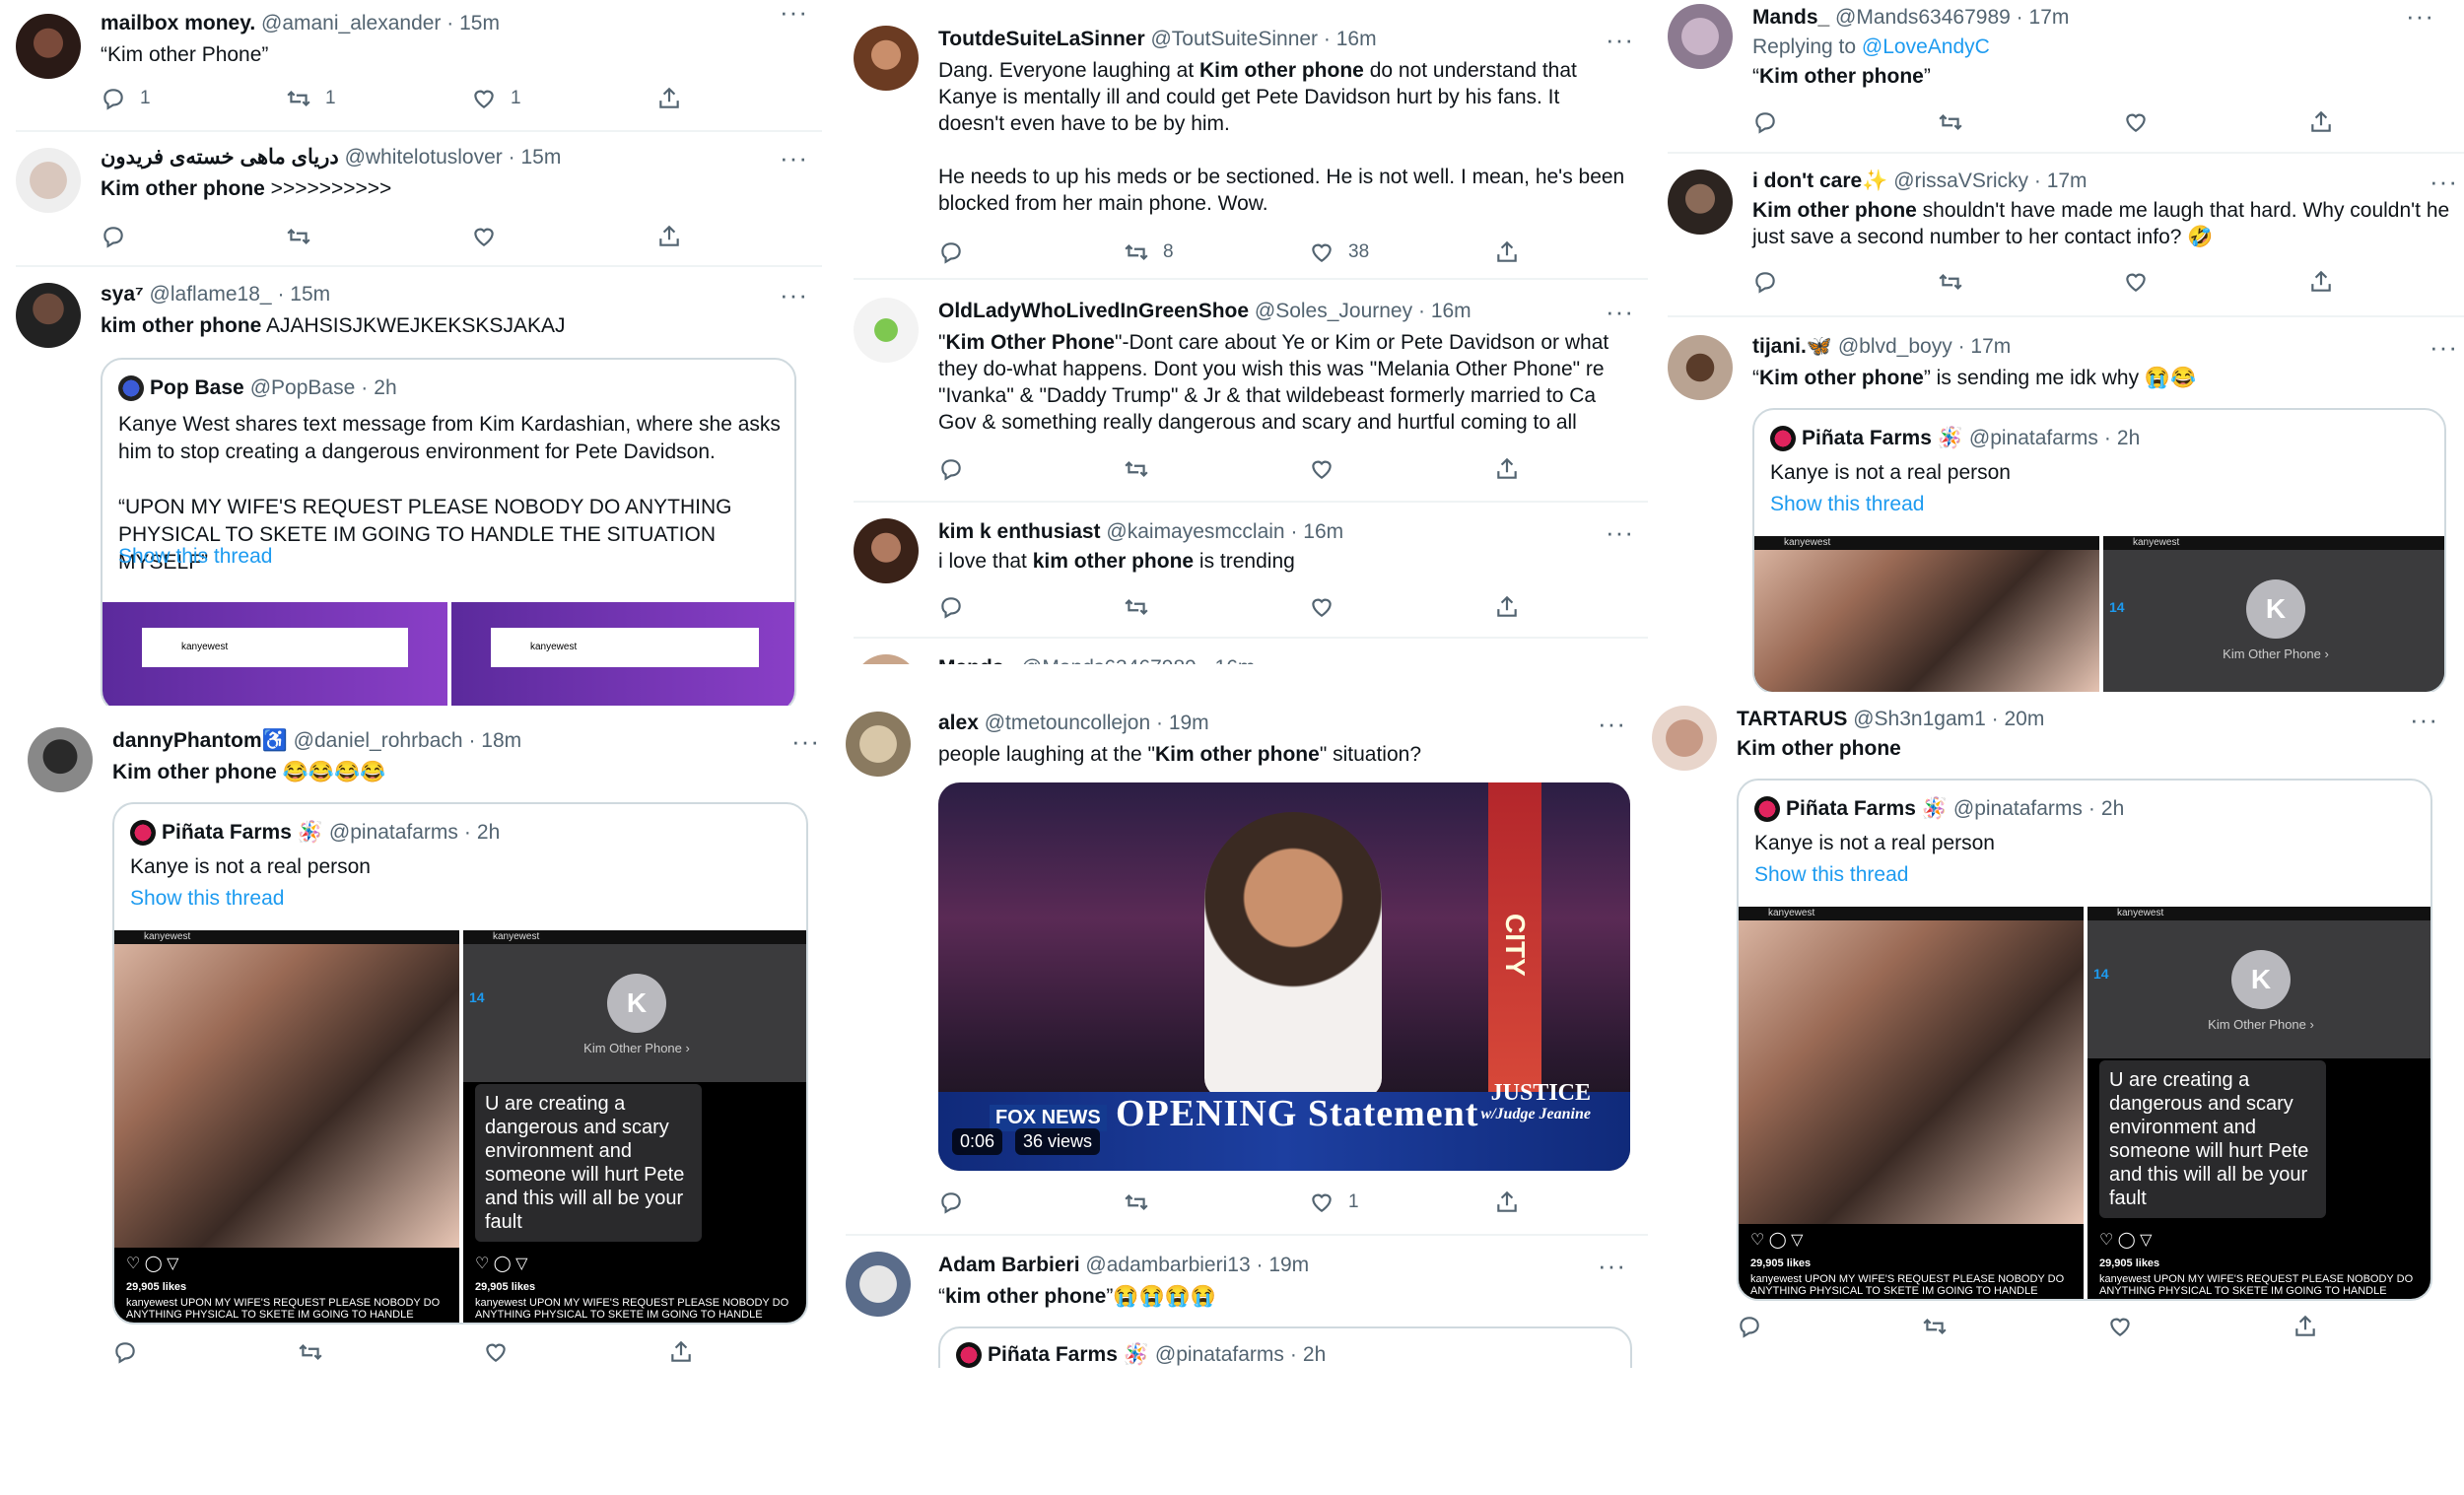 This screenshot has width=2464, height=1495. I want to click on quote-handle: @pinatafarms, so click(393, 833).